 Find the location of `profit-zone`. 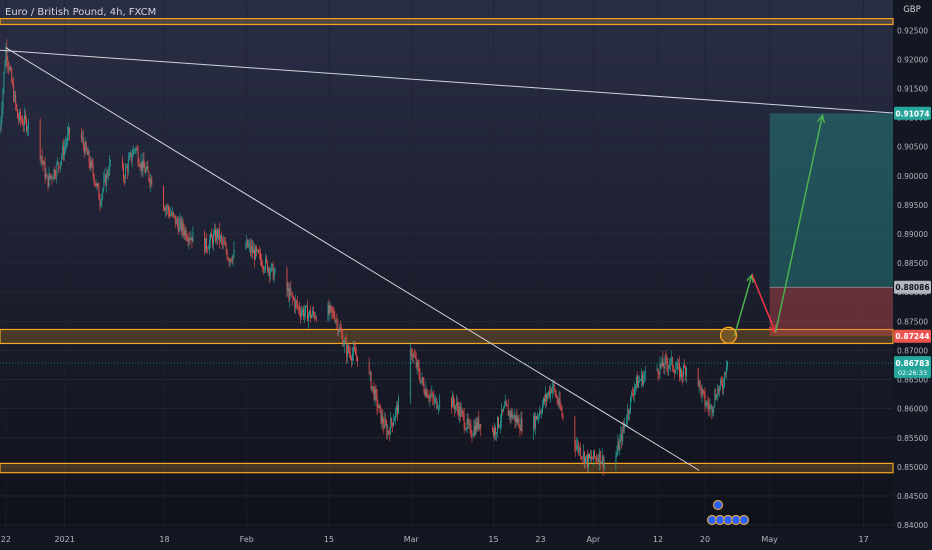

profit-zone is located at coordinates (831, 200).